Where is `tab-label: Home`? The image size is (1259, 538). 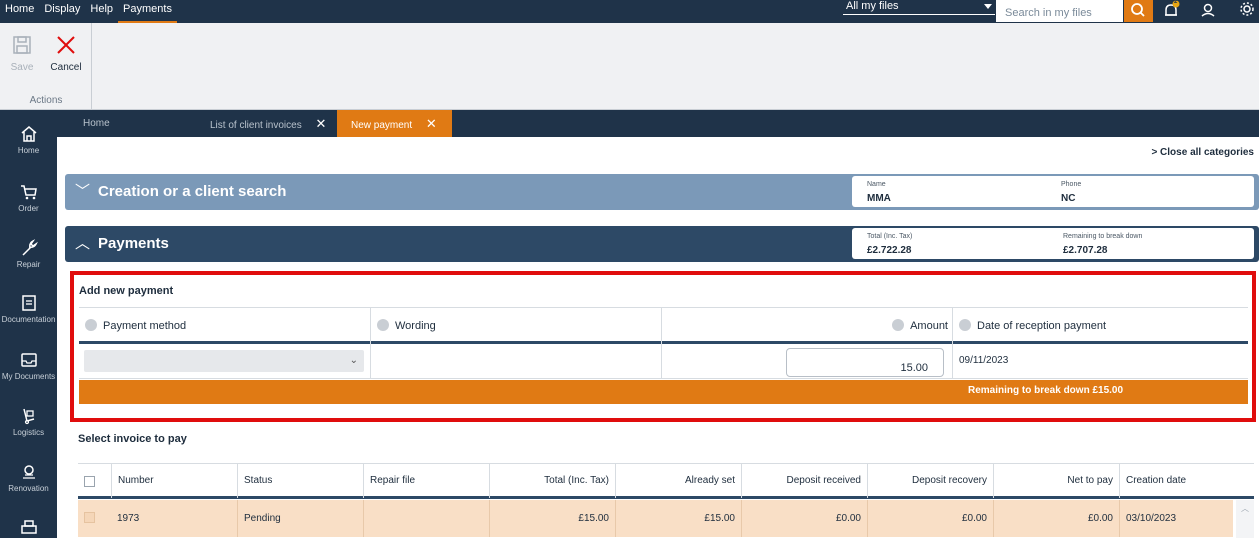
tab-label: Home is located at coordinates (96, 123).